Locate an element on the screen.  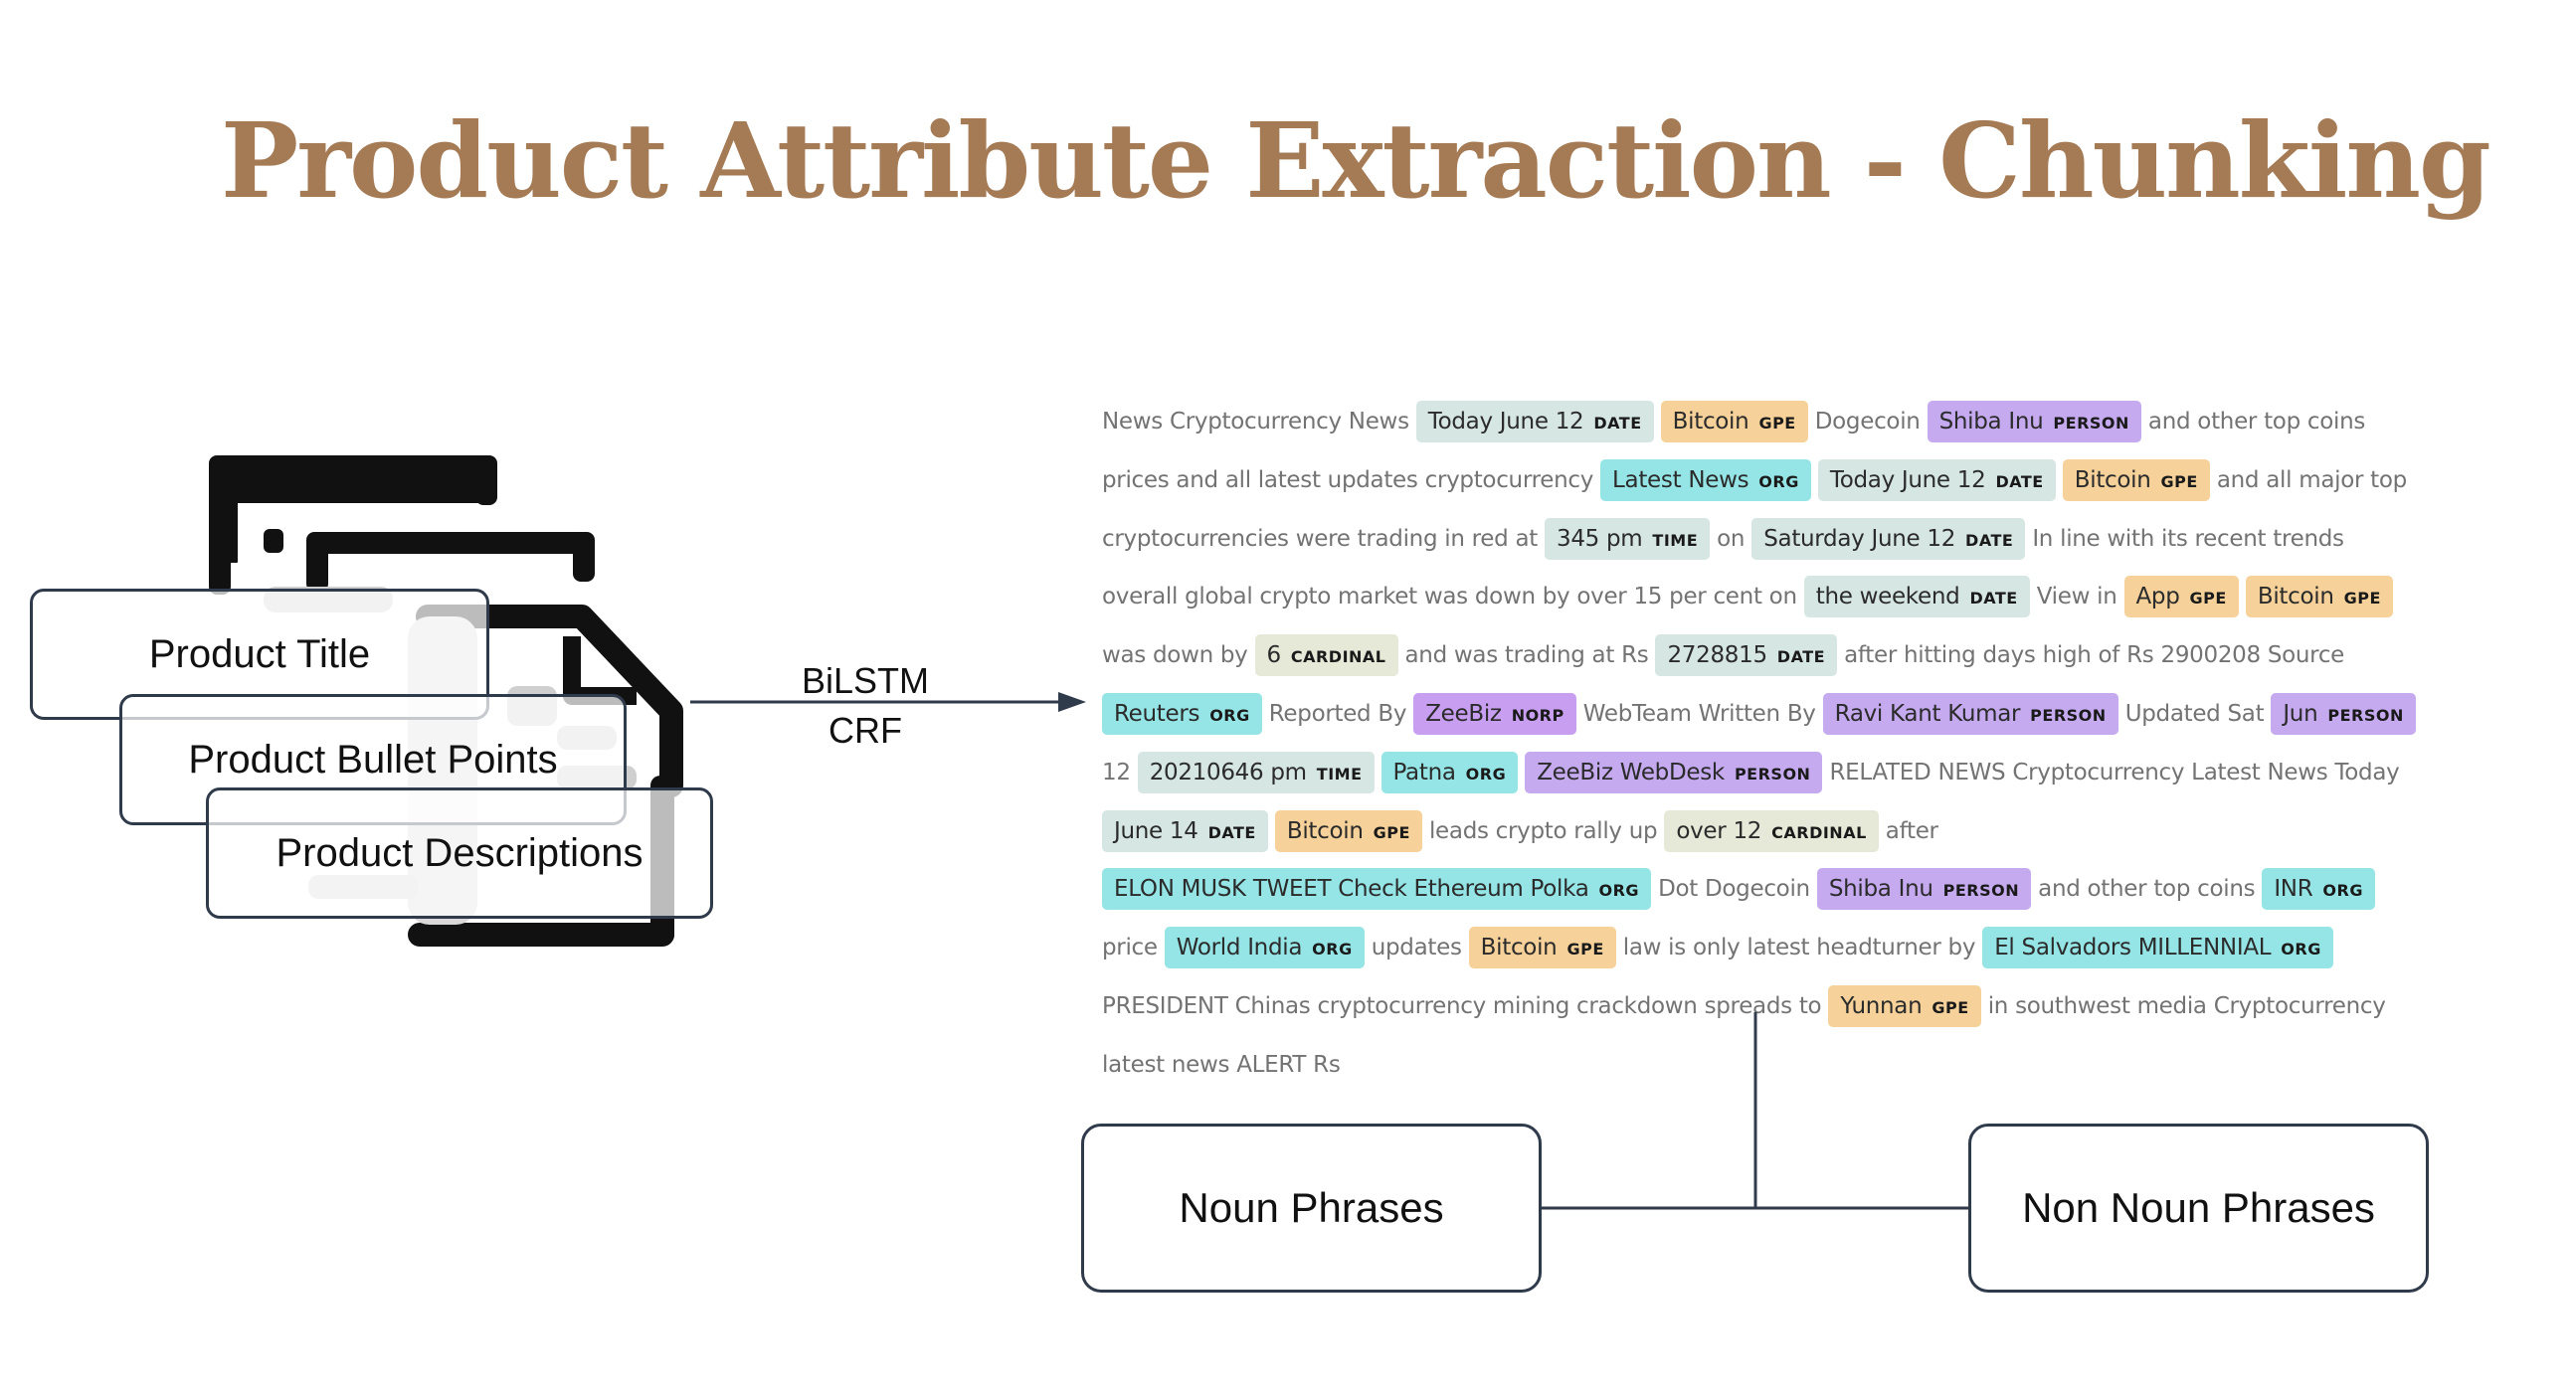
noun-phrases-box: Noun Phrases is located at coordinates (1311, 1208).